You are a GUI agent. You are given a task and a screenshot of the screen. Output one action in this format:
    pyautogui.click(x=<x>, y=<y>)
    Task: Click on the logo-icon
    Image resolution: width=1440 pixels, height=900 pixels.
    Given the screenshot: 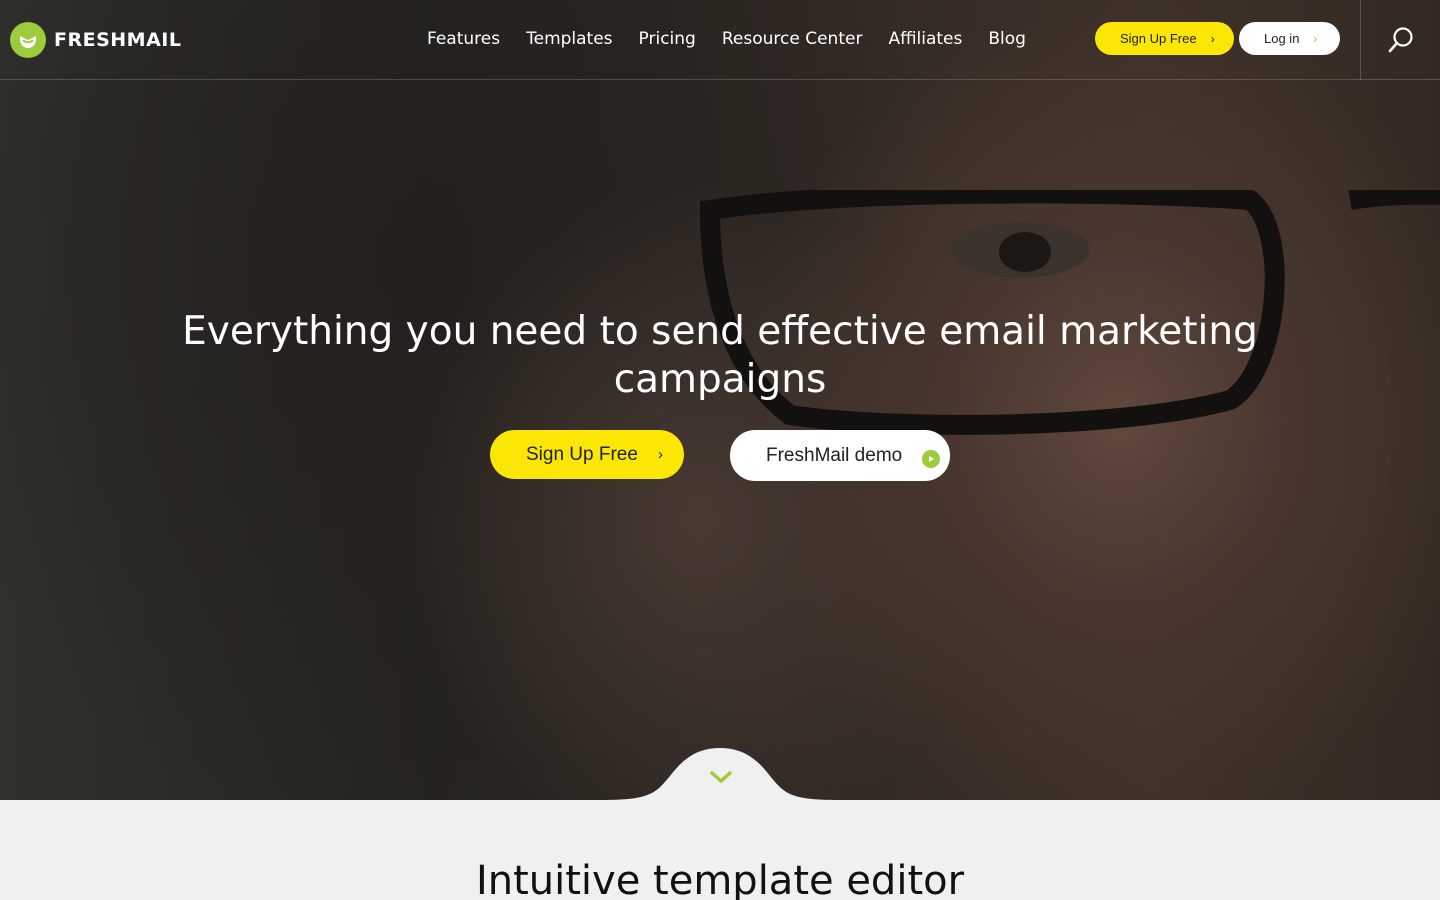 What is the action you would take?
    pyautogui.click(x=28, y=40)
    